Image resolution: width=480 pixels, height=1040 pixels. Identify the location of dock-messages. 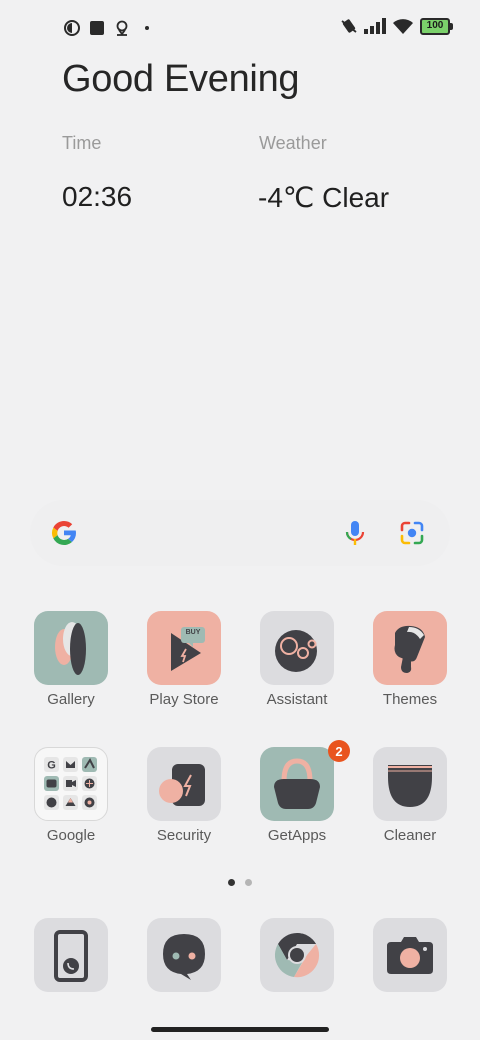
(184, 955).